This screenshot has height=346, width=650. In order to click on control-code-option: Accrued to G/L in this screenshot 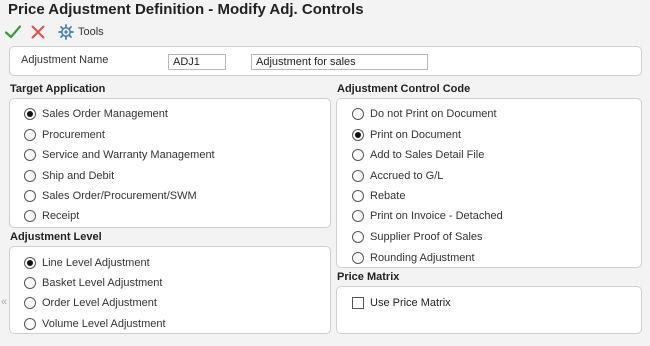, I will do `click(397, 176)`.